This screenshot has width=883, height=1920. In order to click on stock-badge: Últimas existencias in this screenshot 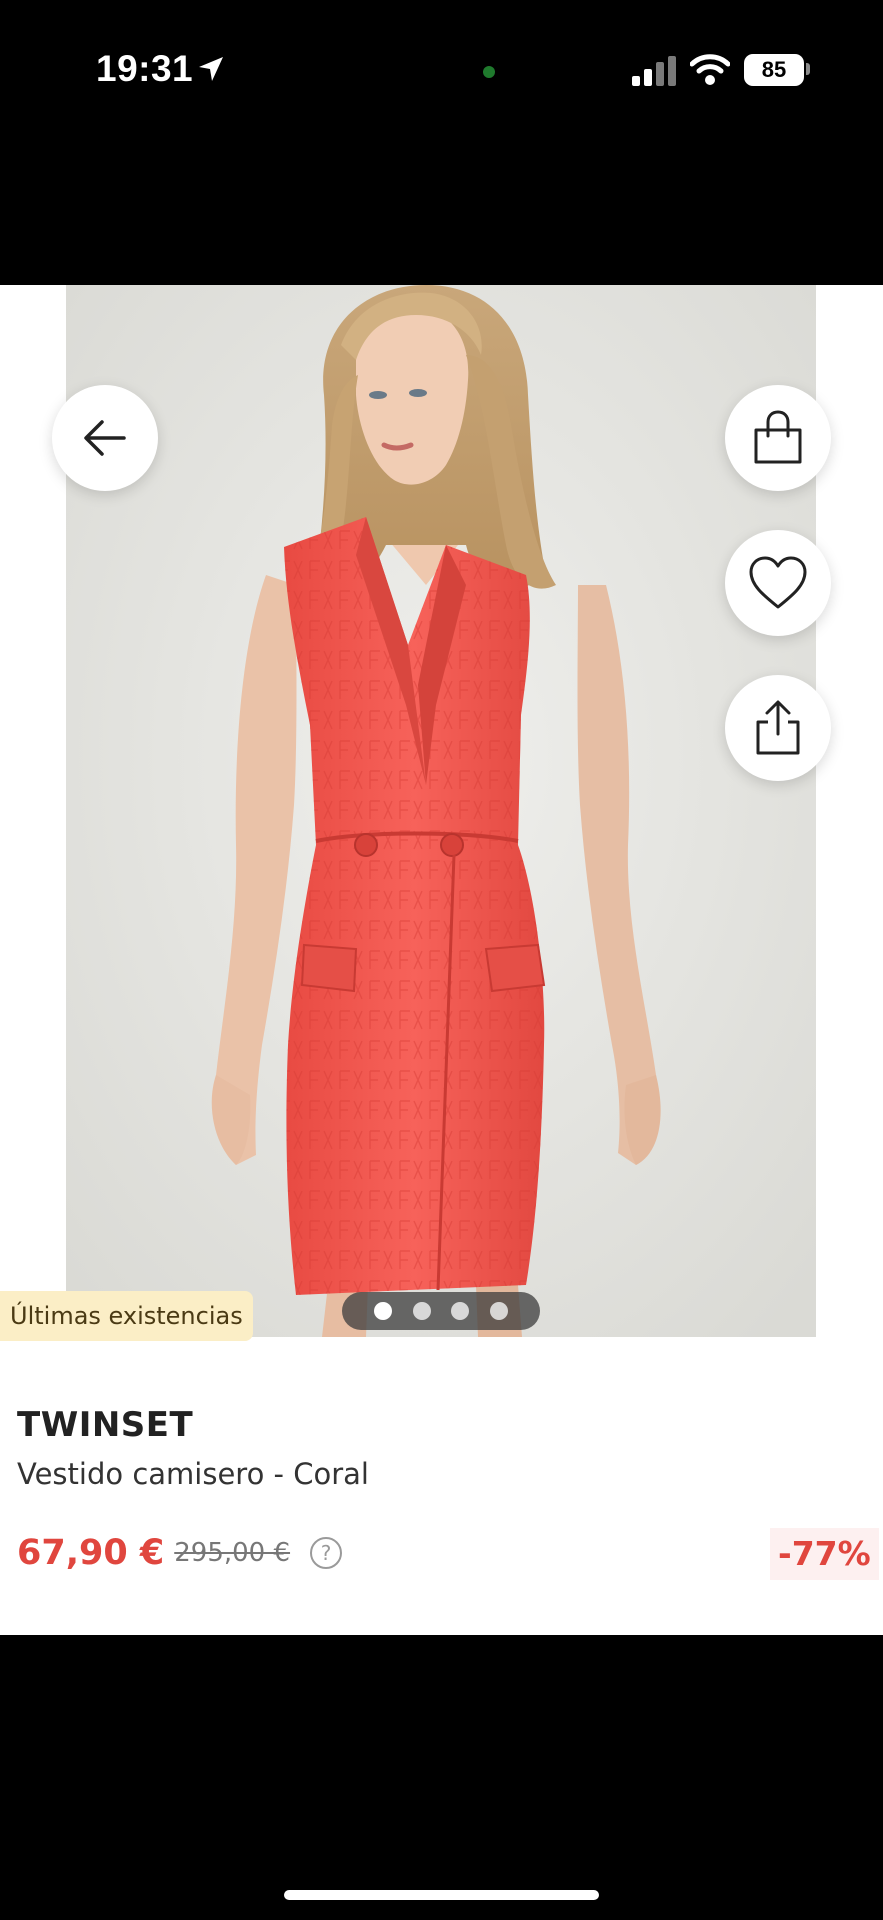, I will do `click(126, 1316)`.